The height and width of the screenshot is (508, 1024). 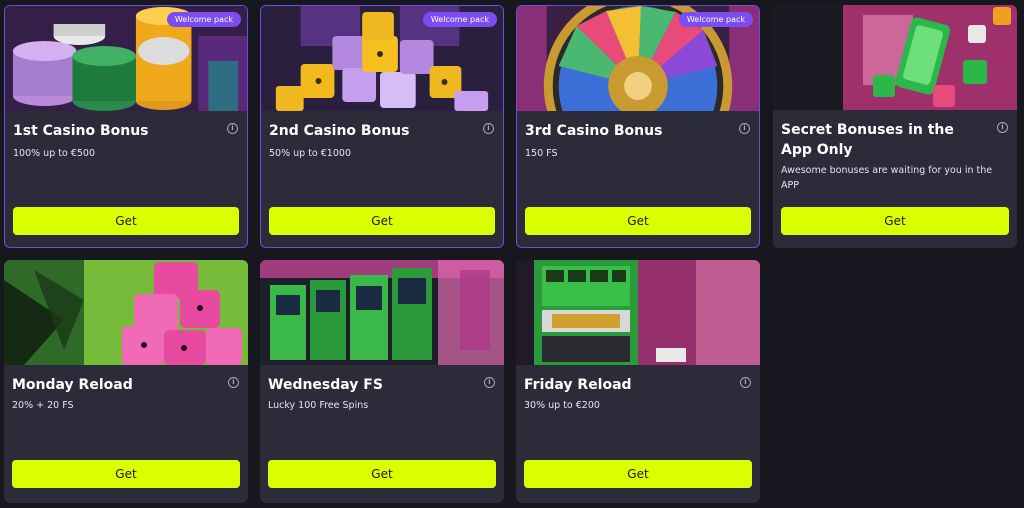 What do you see at coordinates (72, 385) in the screenshot?
I see `bonus-title: Monday Reload` at bounding box center [72, 385].